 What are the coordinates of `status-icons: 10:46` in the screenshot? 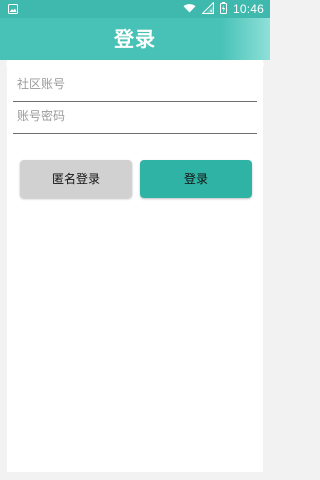 It's located at (223, 8).